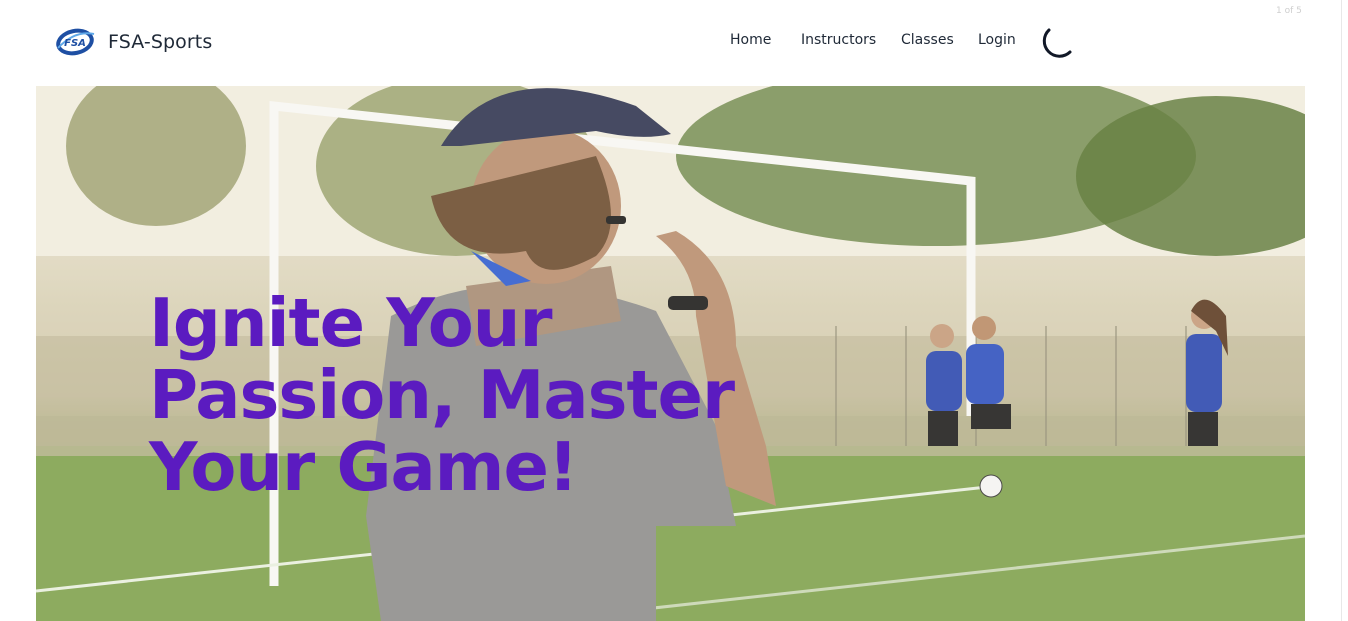  What do you see at coordinates (1289, 11) in the screenshot?
I see `slide-counter: 1 of 5` at bounding box center [1289, 11].